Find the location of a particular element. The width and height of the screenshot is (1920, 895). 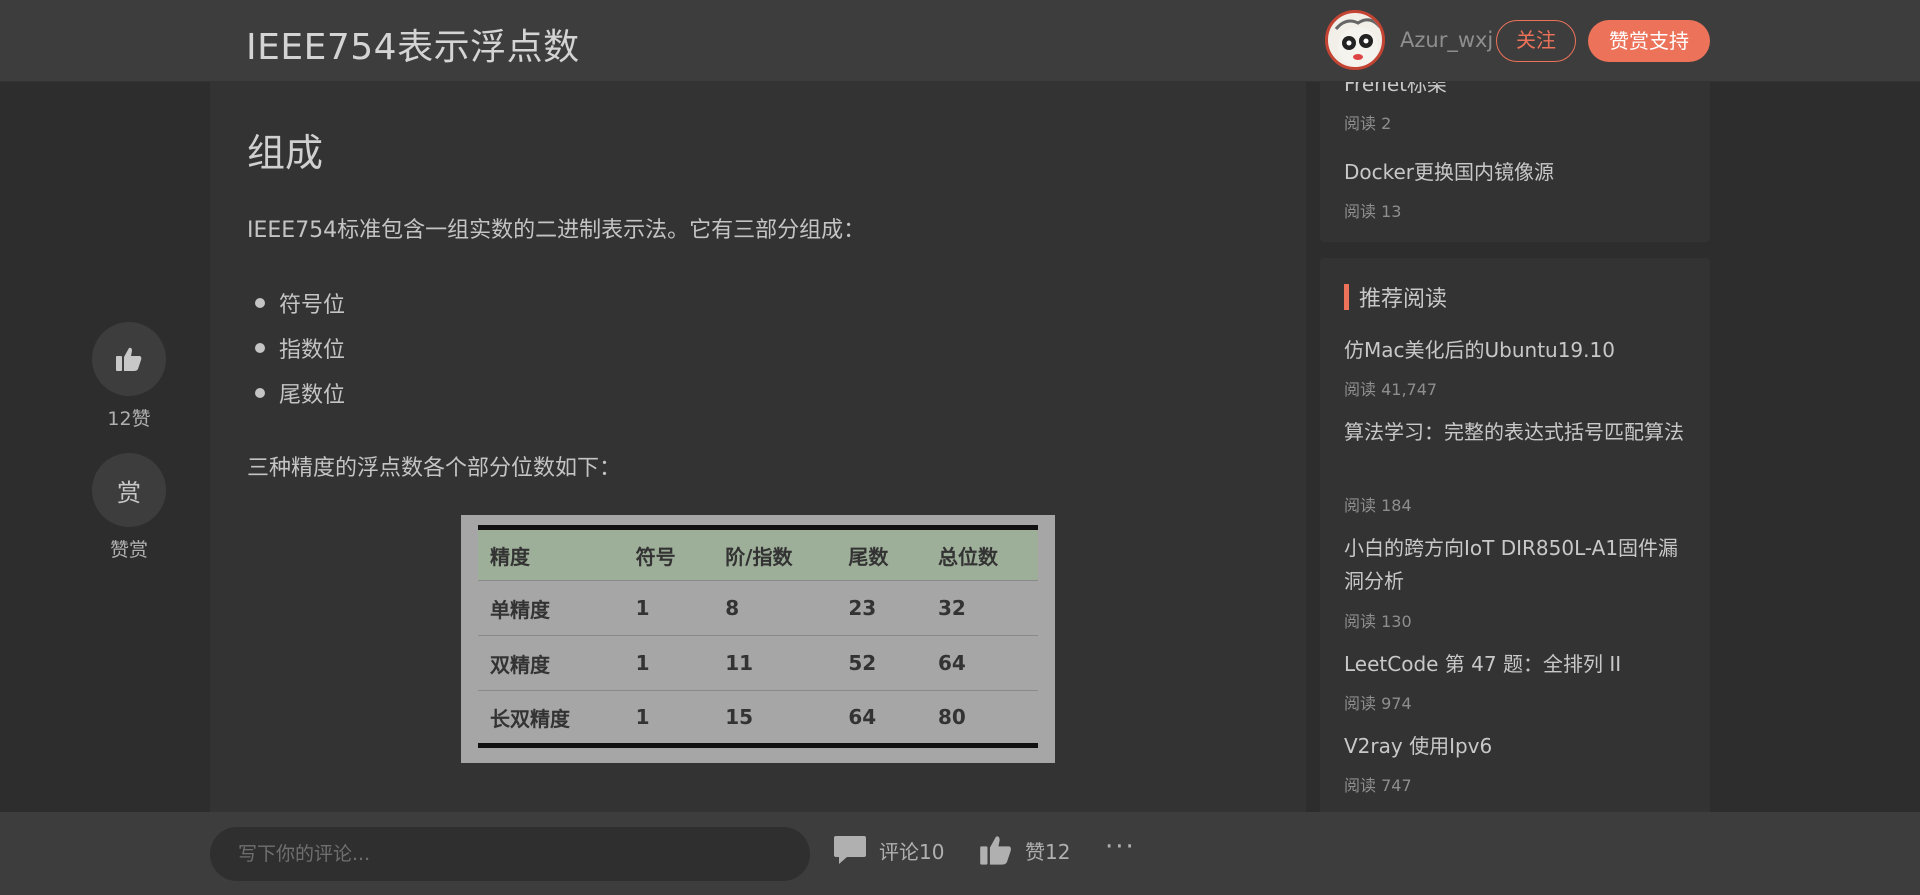

table-header-cell: 阶/指数 is located at coordinates (759, 556).